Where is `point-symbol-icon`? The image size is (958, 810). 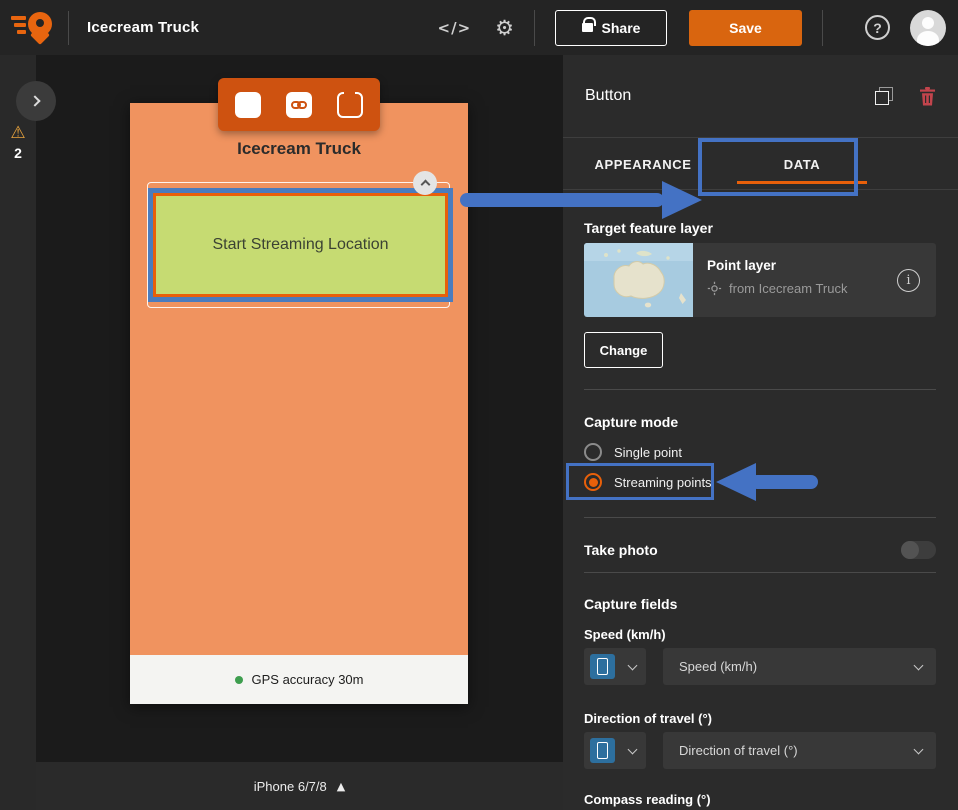
point-symbol-icon is located at coordinates (714, 288).